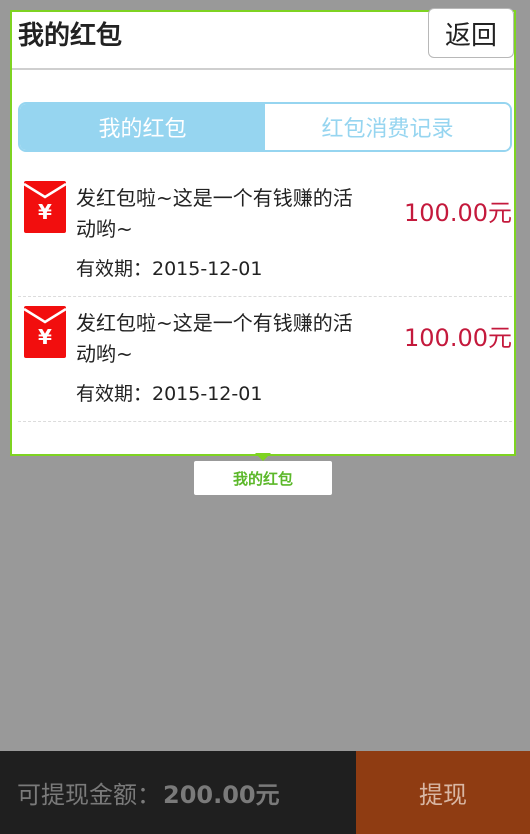 The height and width of the screenshot is (834, 530). I want to click on tab-my-envelopes: 我的红包, so click(142, 127).